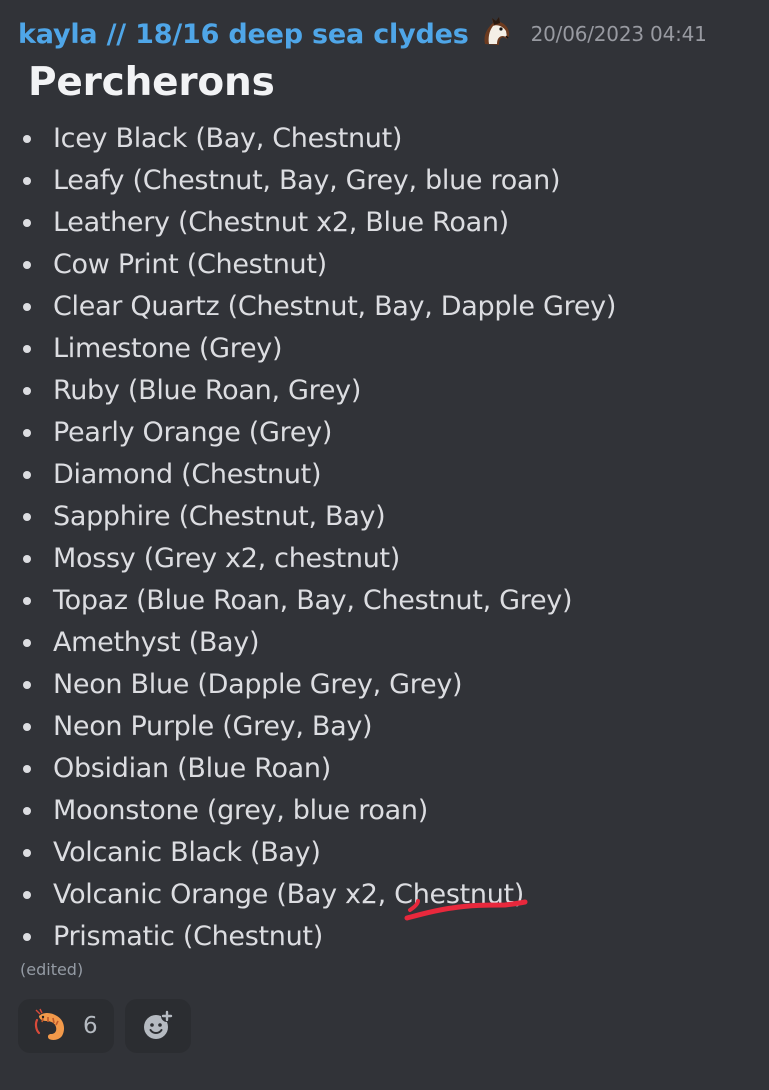  What do you see at coordinates (240, 810) in the screenshot?
I see `list-item-text: Moonstone (grey, blue roan)` at bounding box center [240, 810].